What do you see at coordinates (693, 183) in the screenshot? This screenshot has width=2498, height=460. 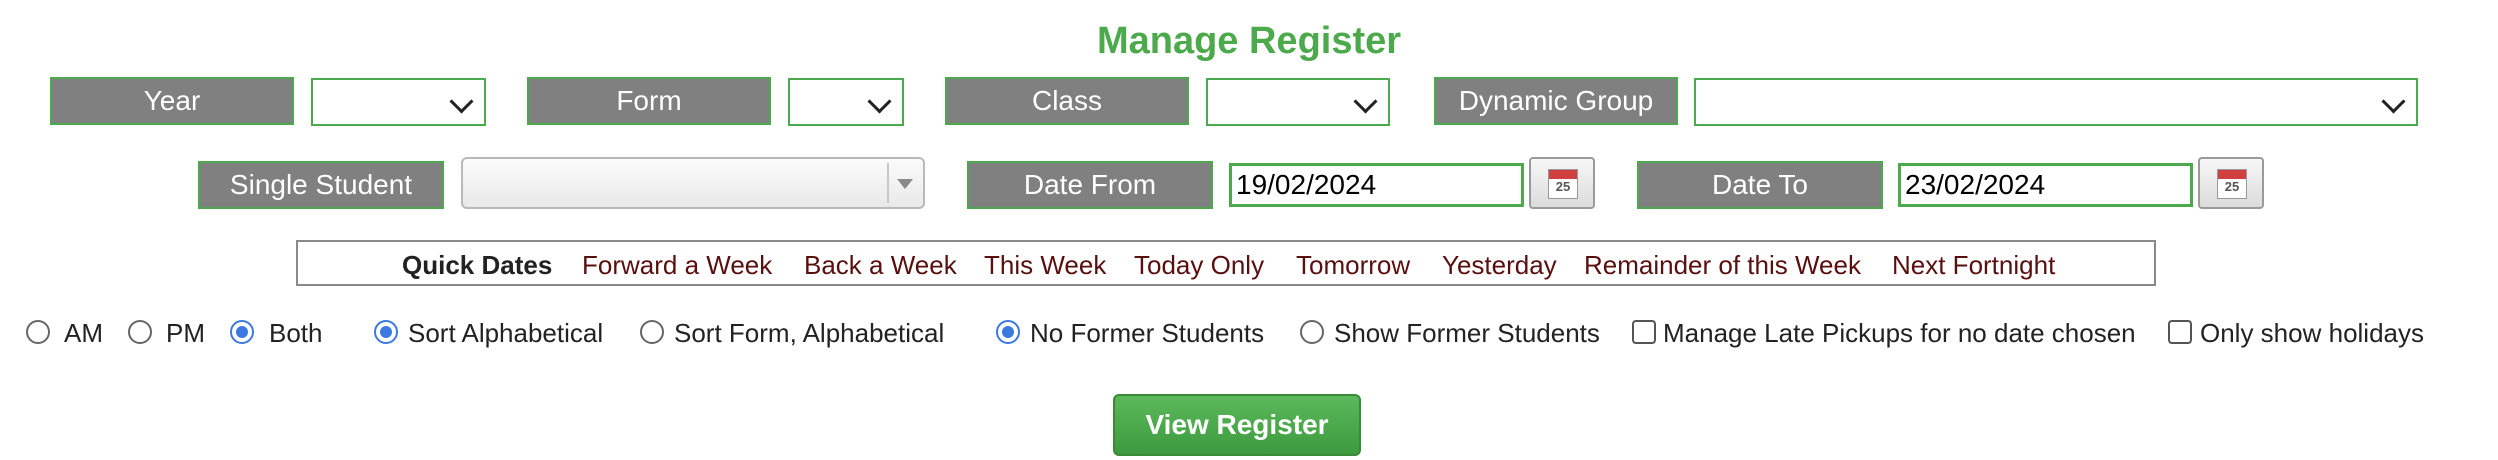 I see `single-student-select` at bounding box center [693, 183].